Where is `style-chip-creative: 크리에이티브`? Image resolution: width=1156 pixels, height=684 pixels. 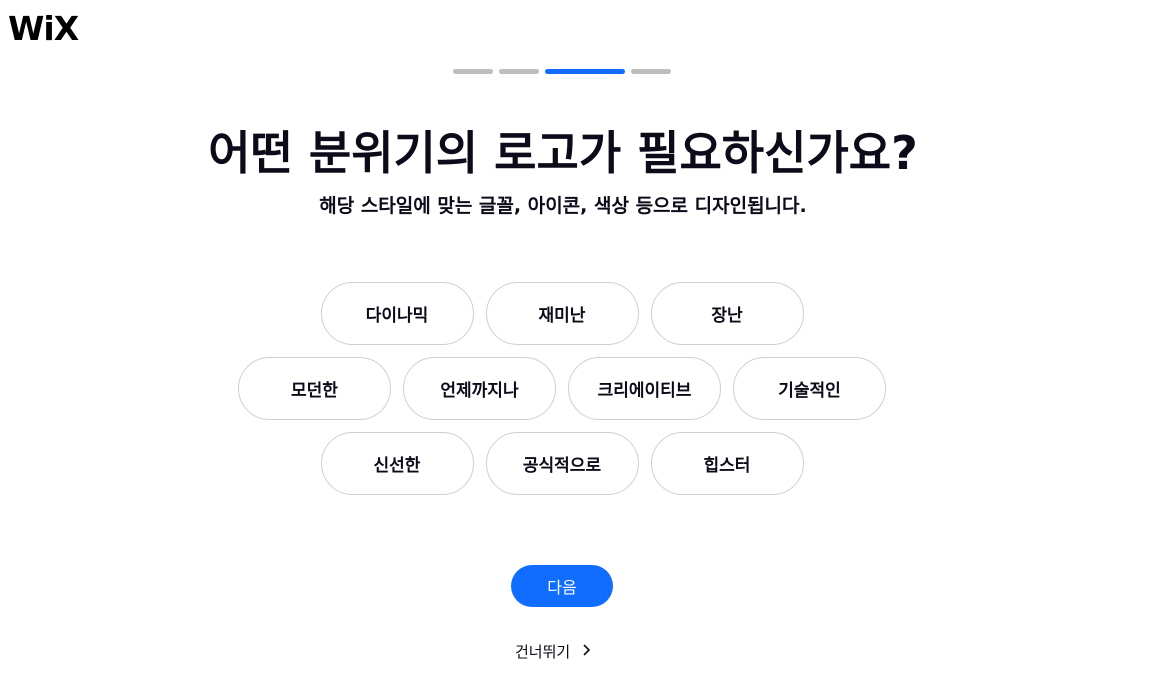
style-chip-creative: 크리에이티브 is located at coordinates (644, 388).